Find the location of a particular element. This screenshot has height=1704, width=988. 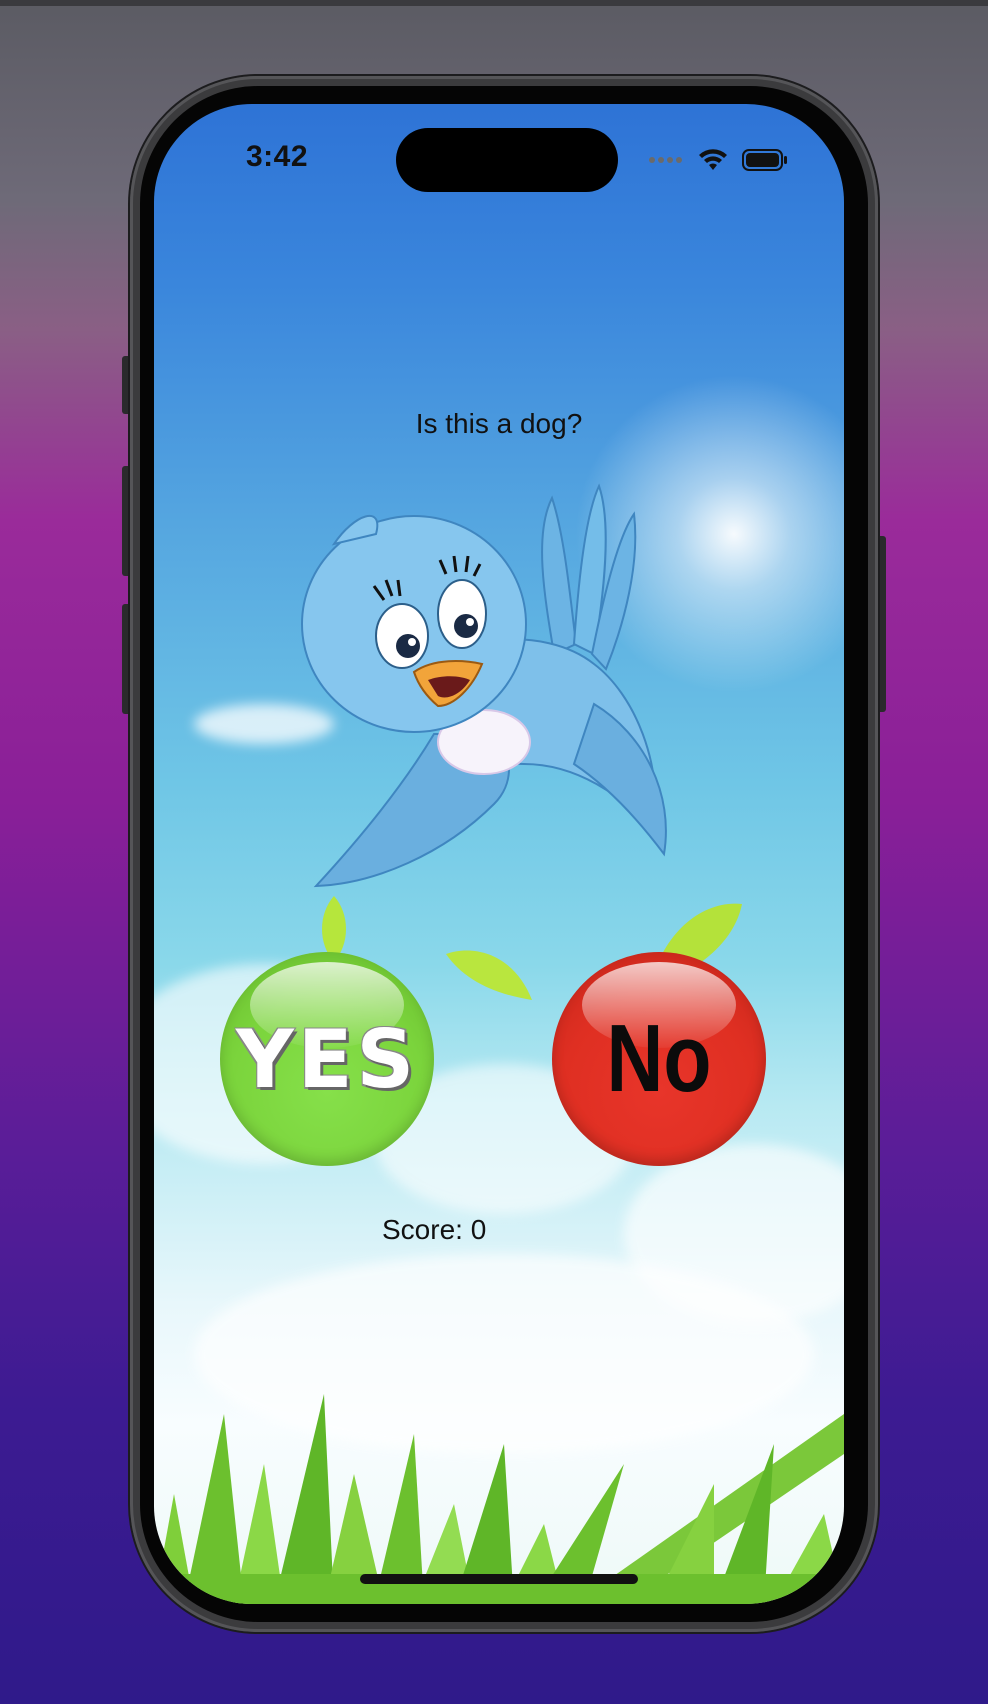

yes-button: YES is located at coordinates (327, 1059).